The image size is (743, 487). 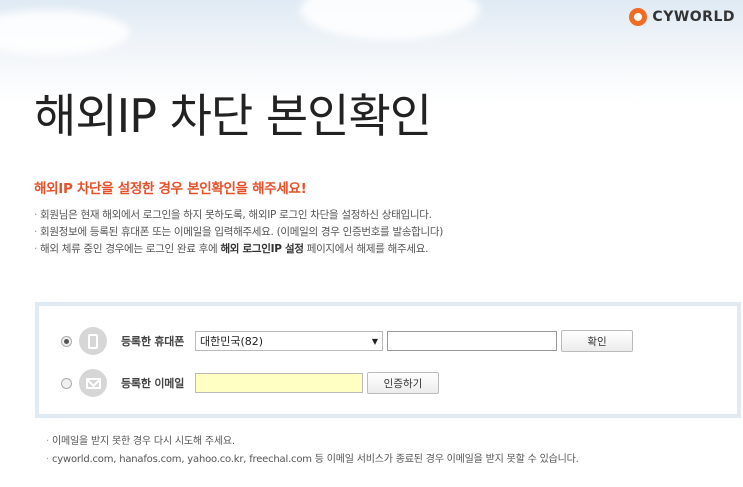 I want to click on page-title: 해외IP 차단 본인확인, so click(x=233, y=116).